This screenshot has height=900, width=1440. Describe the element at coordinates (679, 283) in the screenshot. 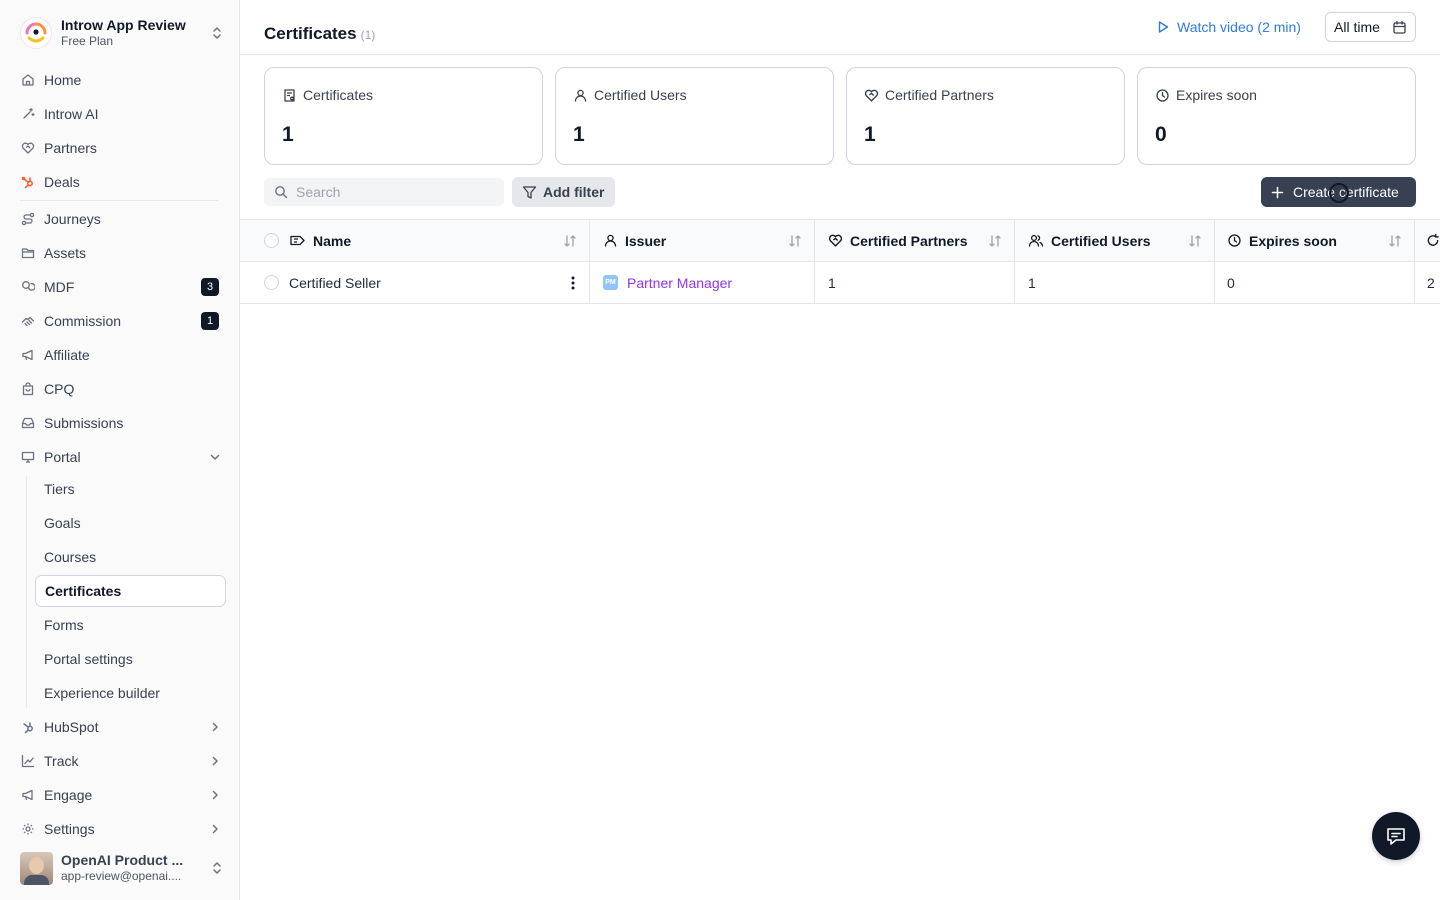

I see `issuer-link: Partner Manager` at that location.